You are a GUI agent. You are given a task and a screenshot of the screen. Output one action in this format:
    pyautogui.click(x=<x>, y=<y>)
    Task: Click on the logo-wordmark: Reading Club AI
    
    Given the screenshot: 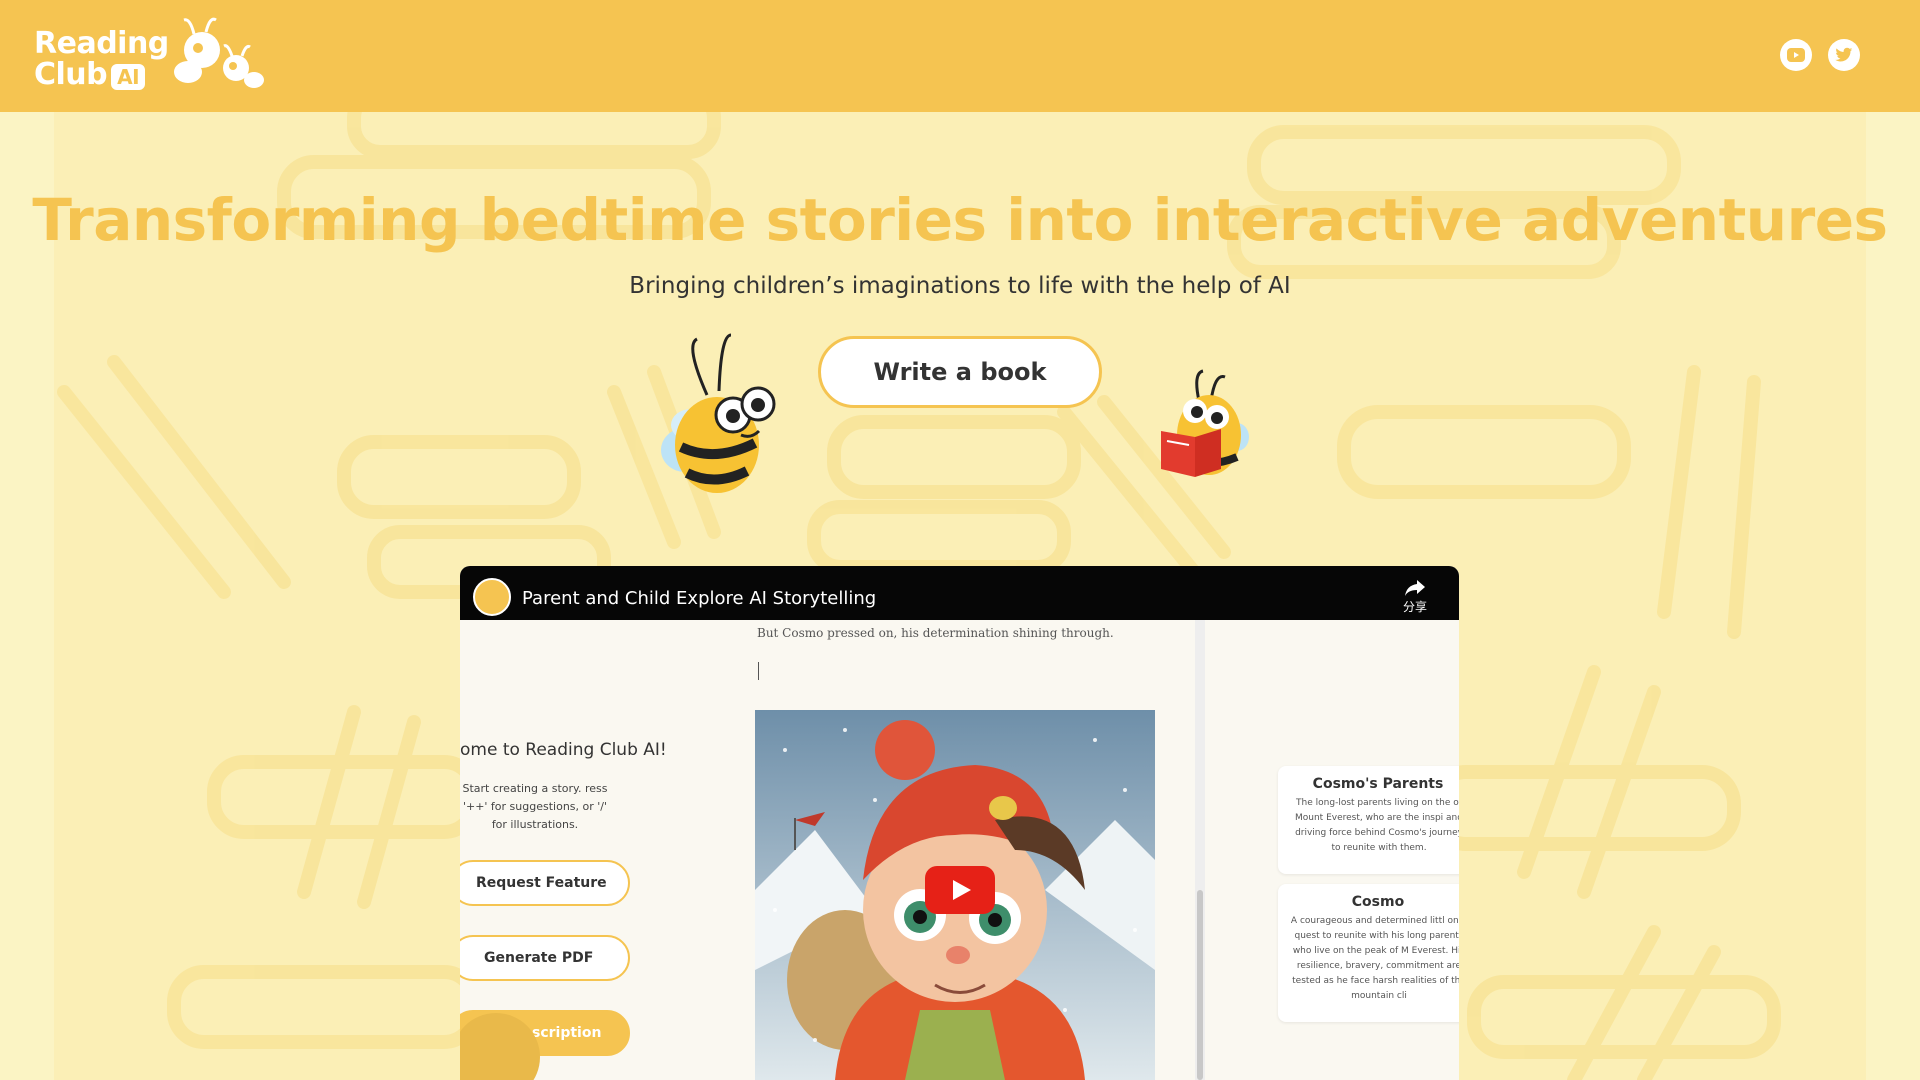 What is the action you would take?
    pyautogui.click(x=101, y=59)
    